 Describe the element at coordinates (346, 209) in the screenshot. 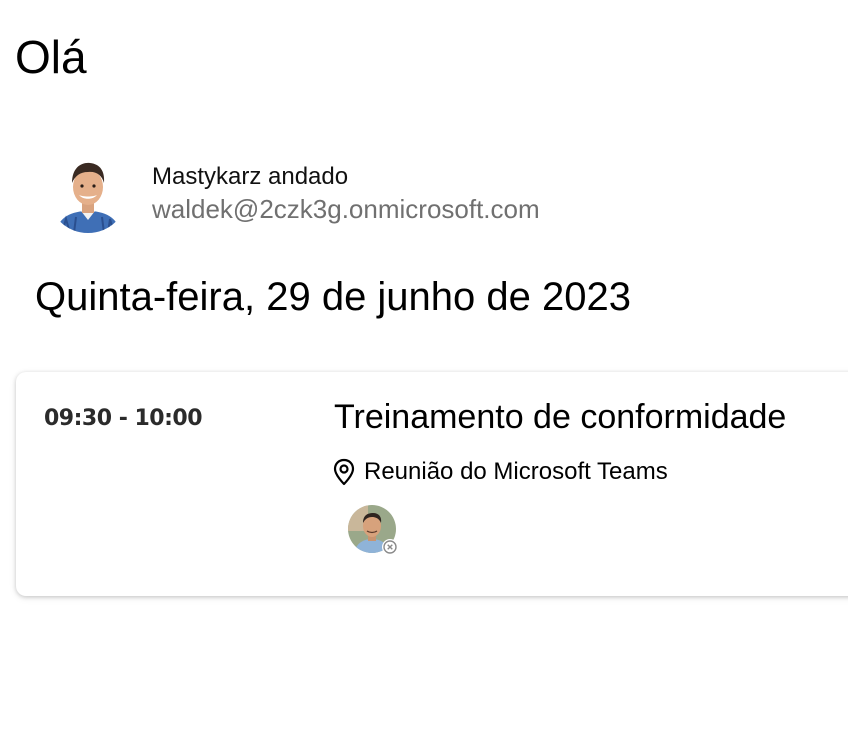

I see `user-email: waldek@2czk3g.onmicrosoft.com` at that location.